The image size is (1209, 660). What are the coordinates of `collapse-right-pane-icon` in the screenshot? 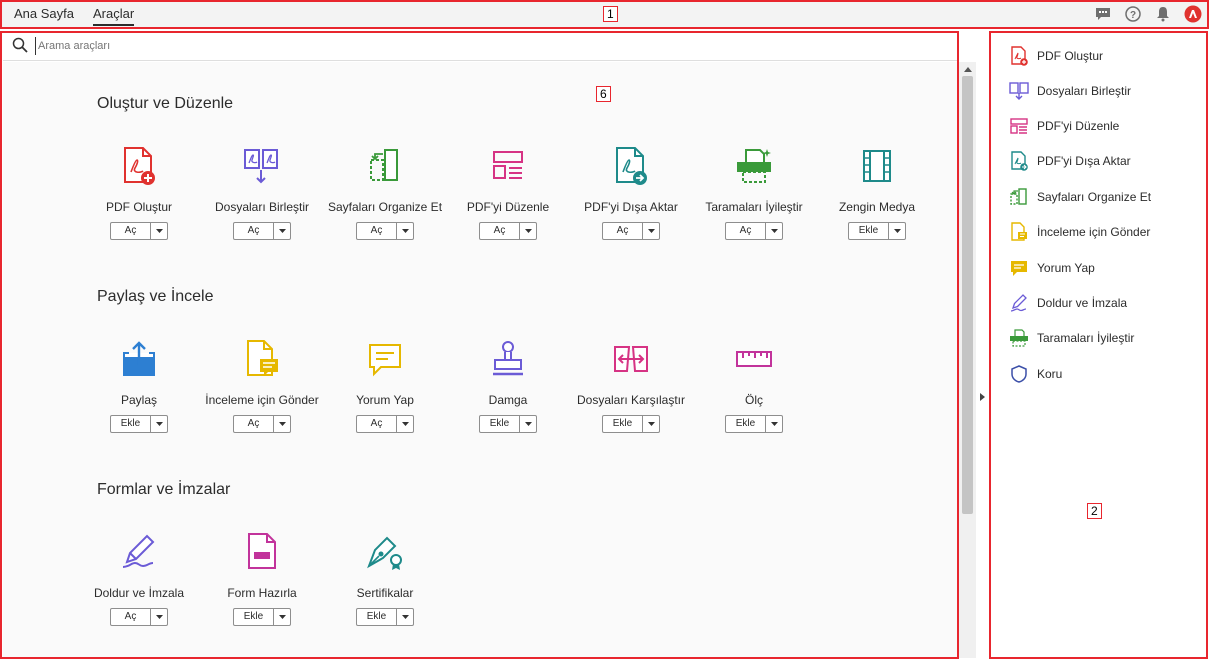 It's located at (982, 397).